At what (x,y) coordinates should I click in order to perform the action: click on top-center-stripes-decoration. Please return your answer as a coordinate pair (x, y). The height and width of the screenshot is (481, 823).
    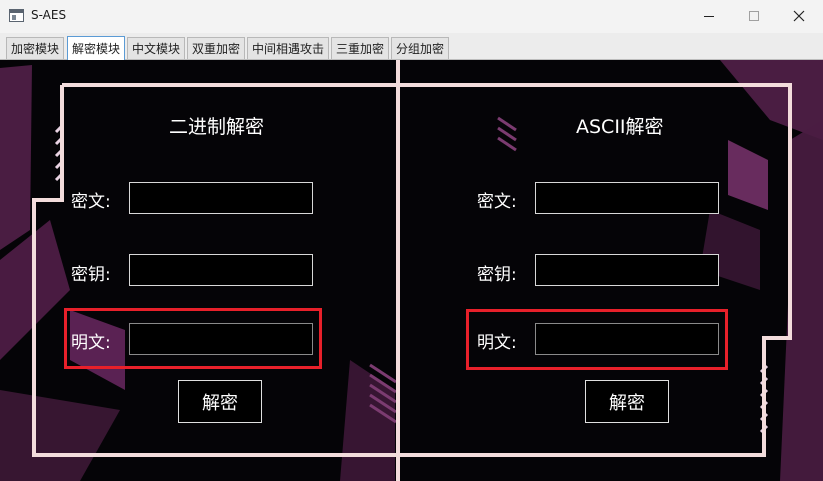
    Looking at the image, I should click on (507, 134).